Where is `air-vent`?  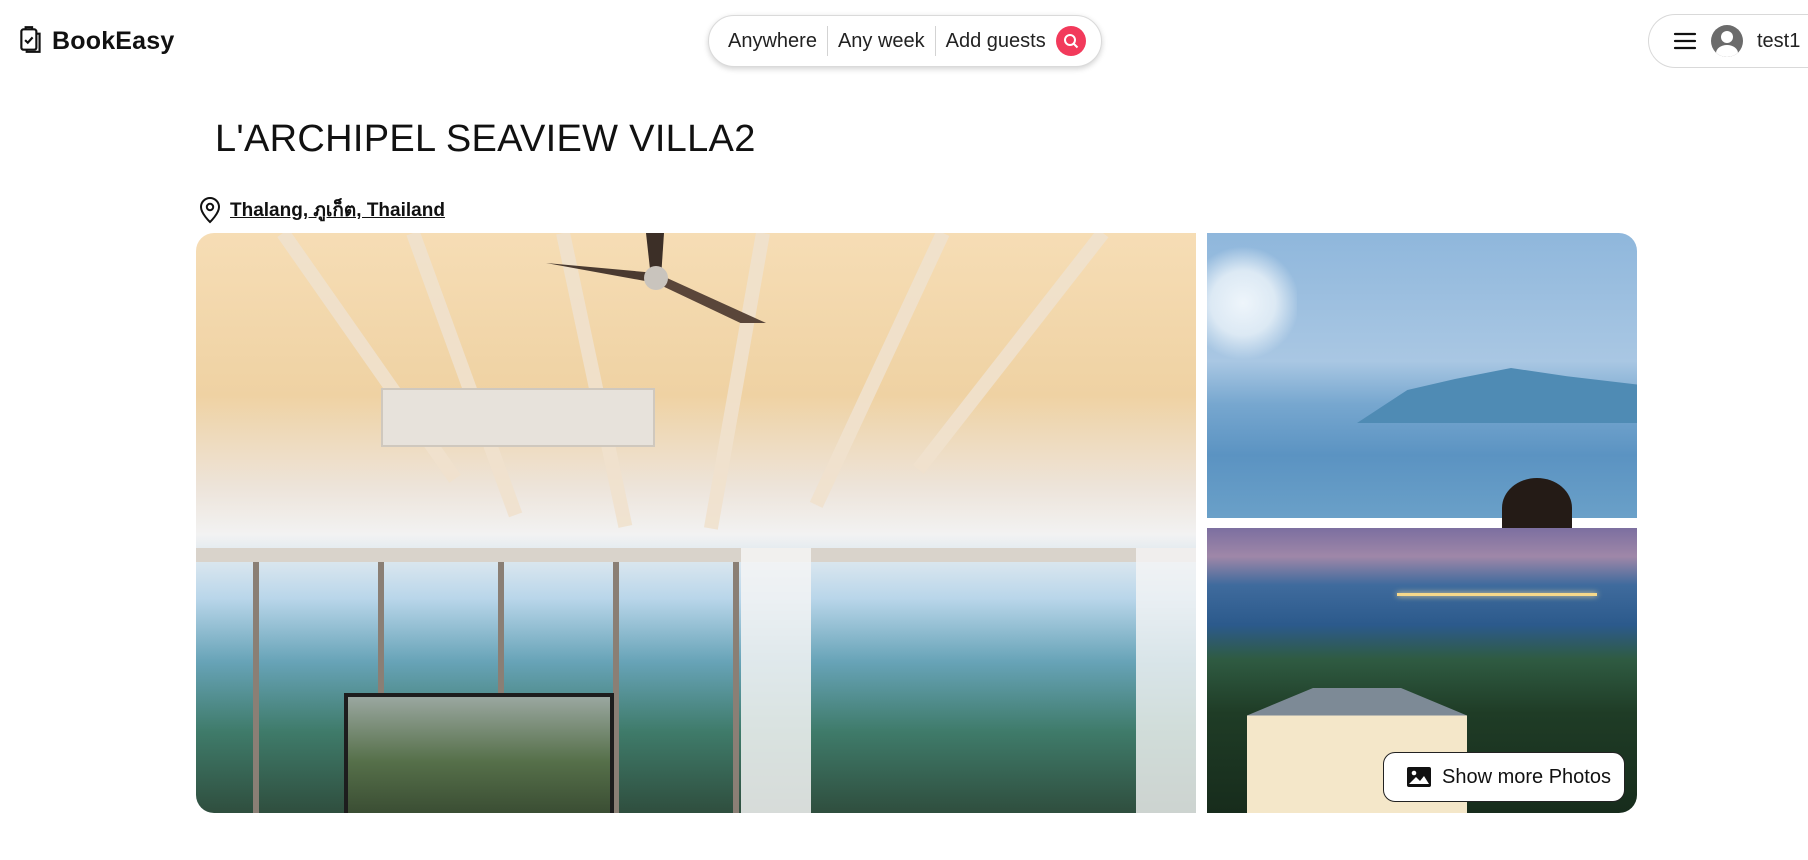 air-vent is located at coordinates (518, 417).